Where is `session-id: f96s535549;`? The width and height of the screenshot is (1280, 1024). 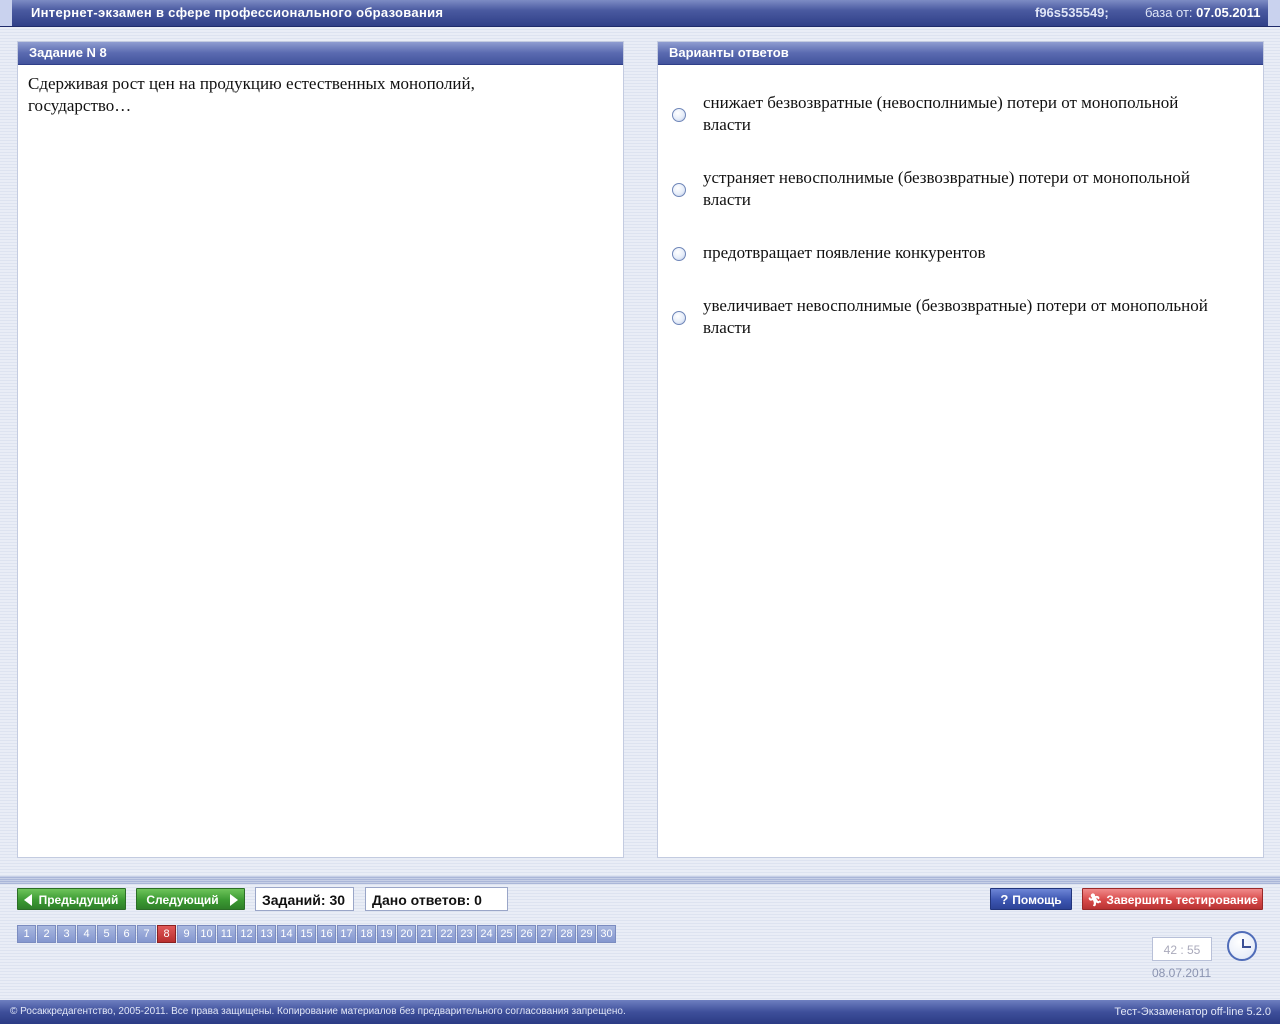
session-id: f96s535549; is located at coordinates (1072, 12).